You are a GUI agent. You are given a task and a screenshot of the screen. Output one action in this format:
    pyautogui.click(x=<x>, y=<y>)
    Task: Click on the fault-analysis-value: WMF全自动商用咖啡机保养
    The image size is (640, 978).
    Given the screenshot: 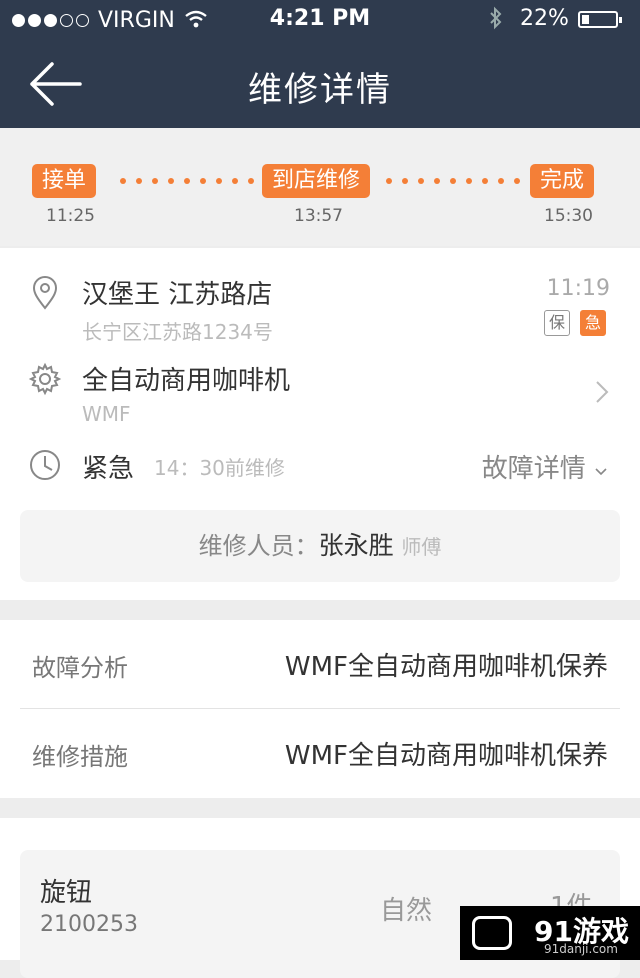 What is the action you would take?
    pyautogui.click(x=446, y=667)
    